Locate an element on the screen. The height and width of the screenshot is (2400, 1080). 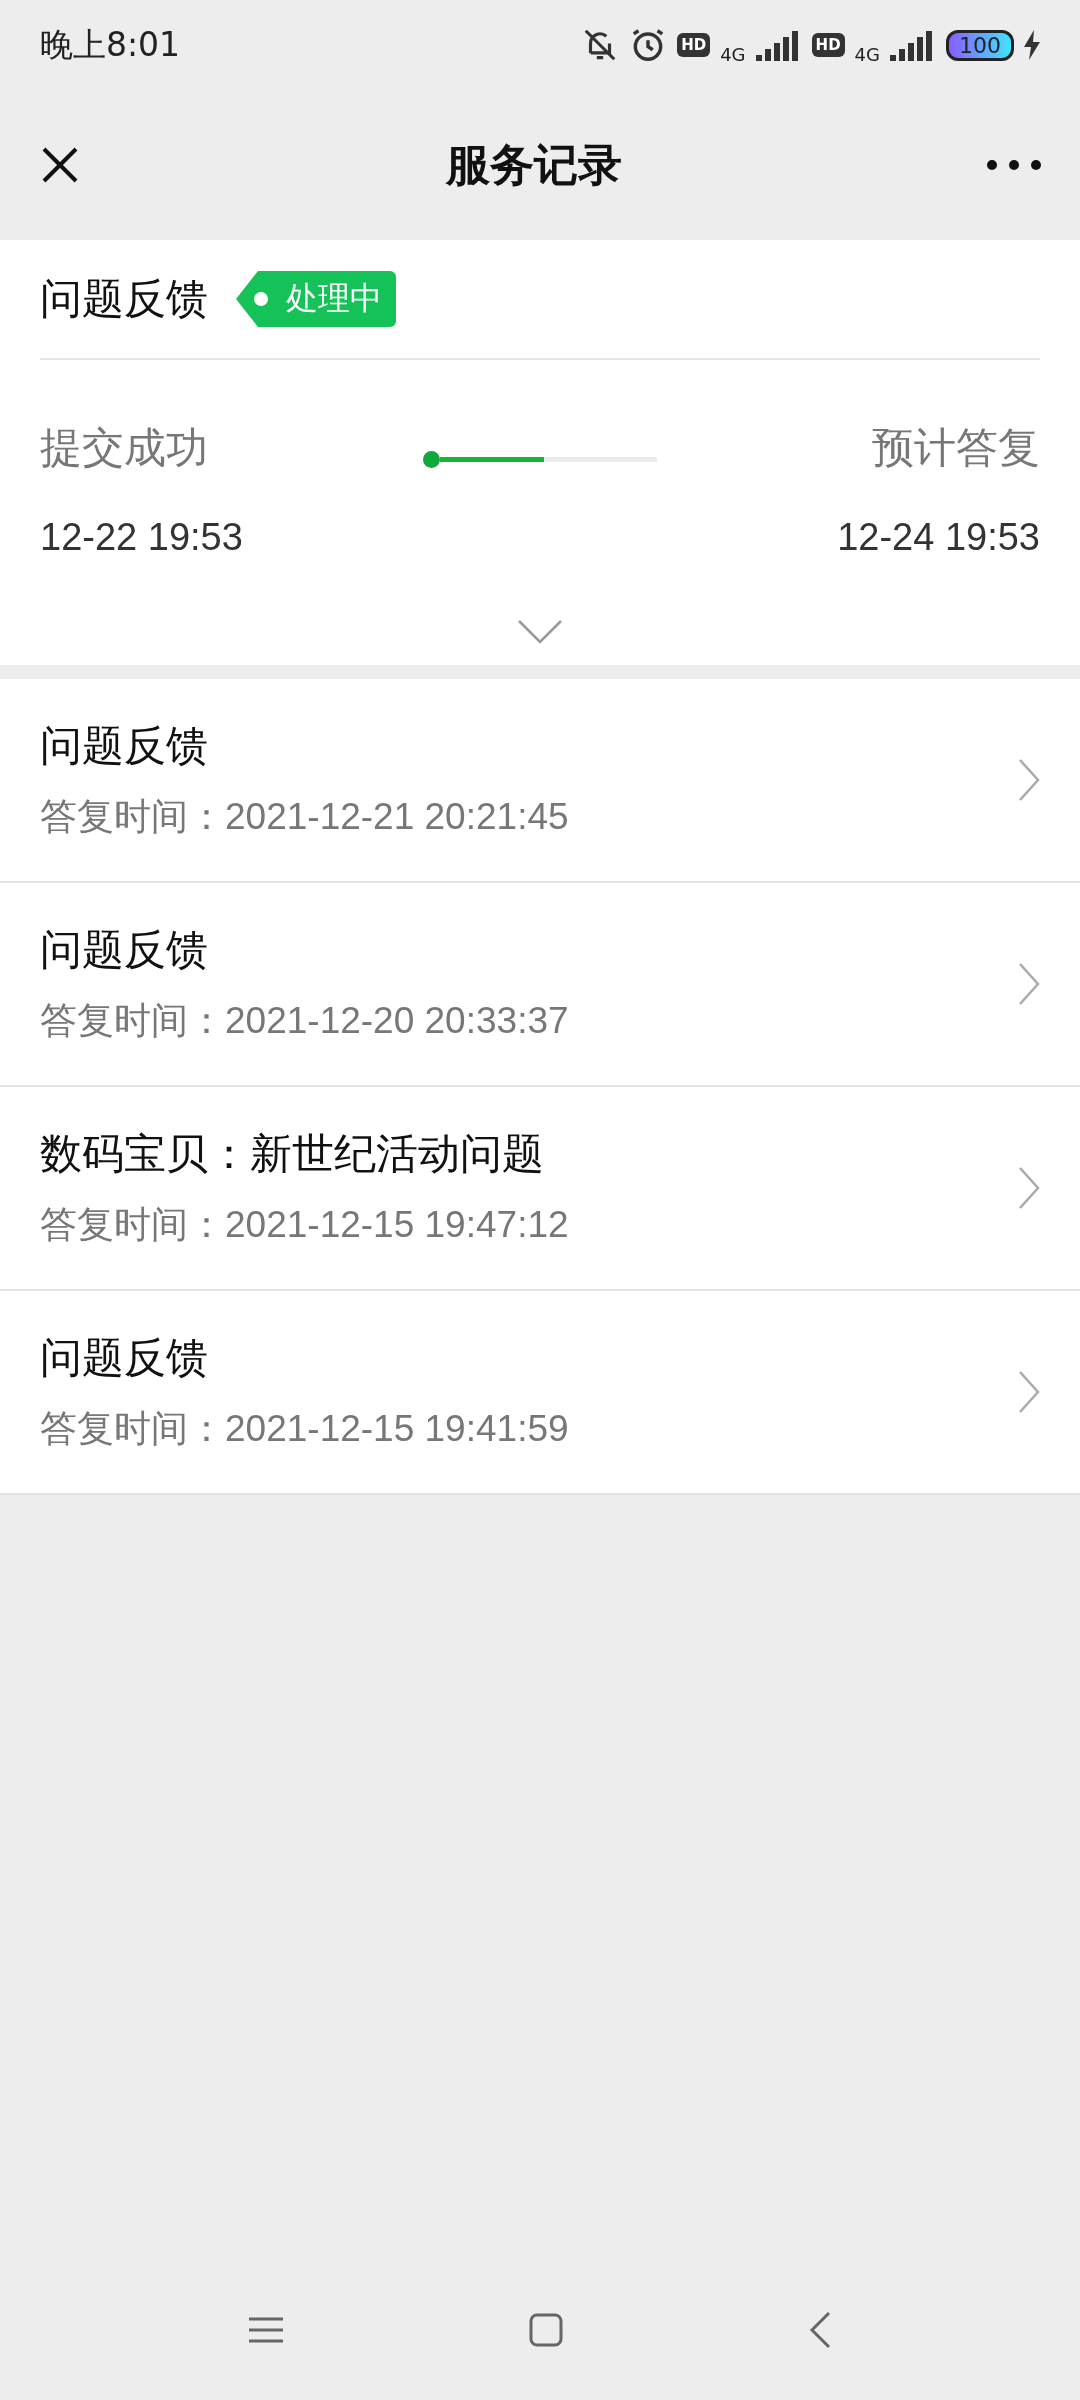
expand-button is located at coordinates (540, 632).